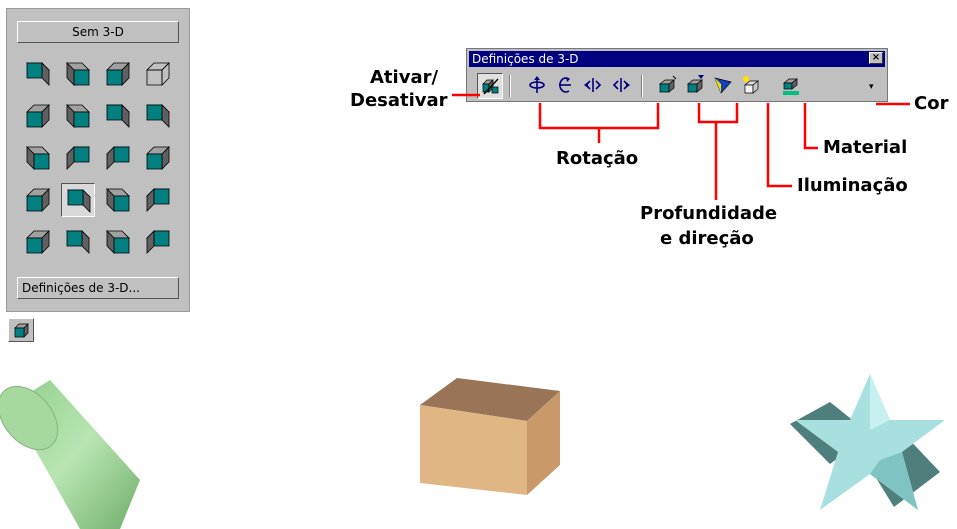 The image size is (957, 529). Describe the element at coordinates (490, 436) in the screenshot. I see `3d-box-image` at that location.